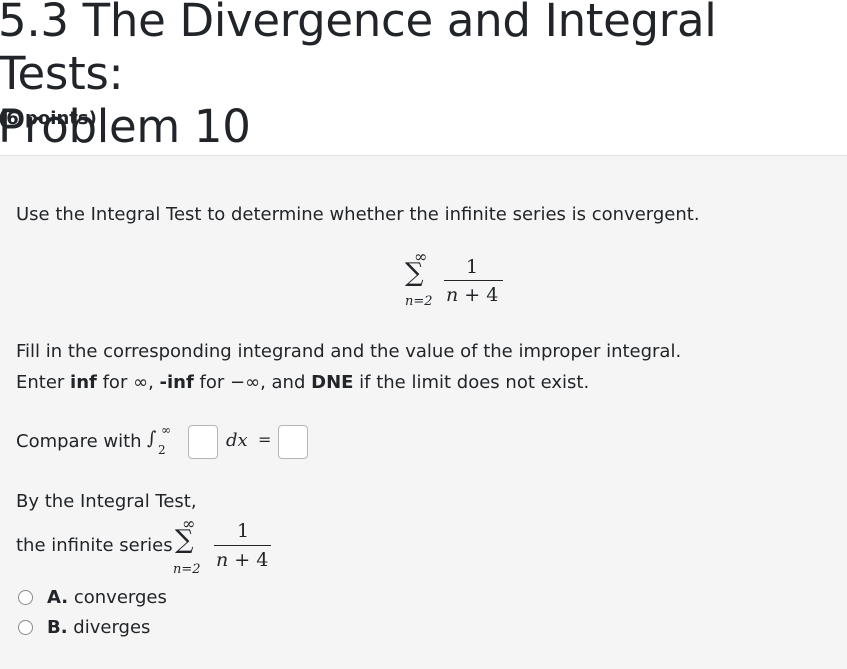 The height and width of the screenshot is (669, 847). I want to click on series-display: ∞ ∑ n=2 1 n + 4, so click(457, 289).